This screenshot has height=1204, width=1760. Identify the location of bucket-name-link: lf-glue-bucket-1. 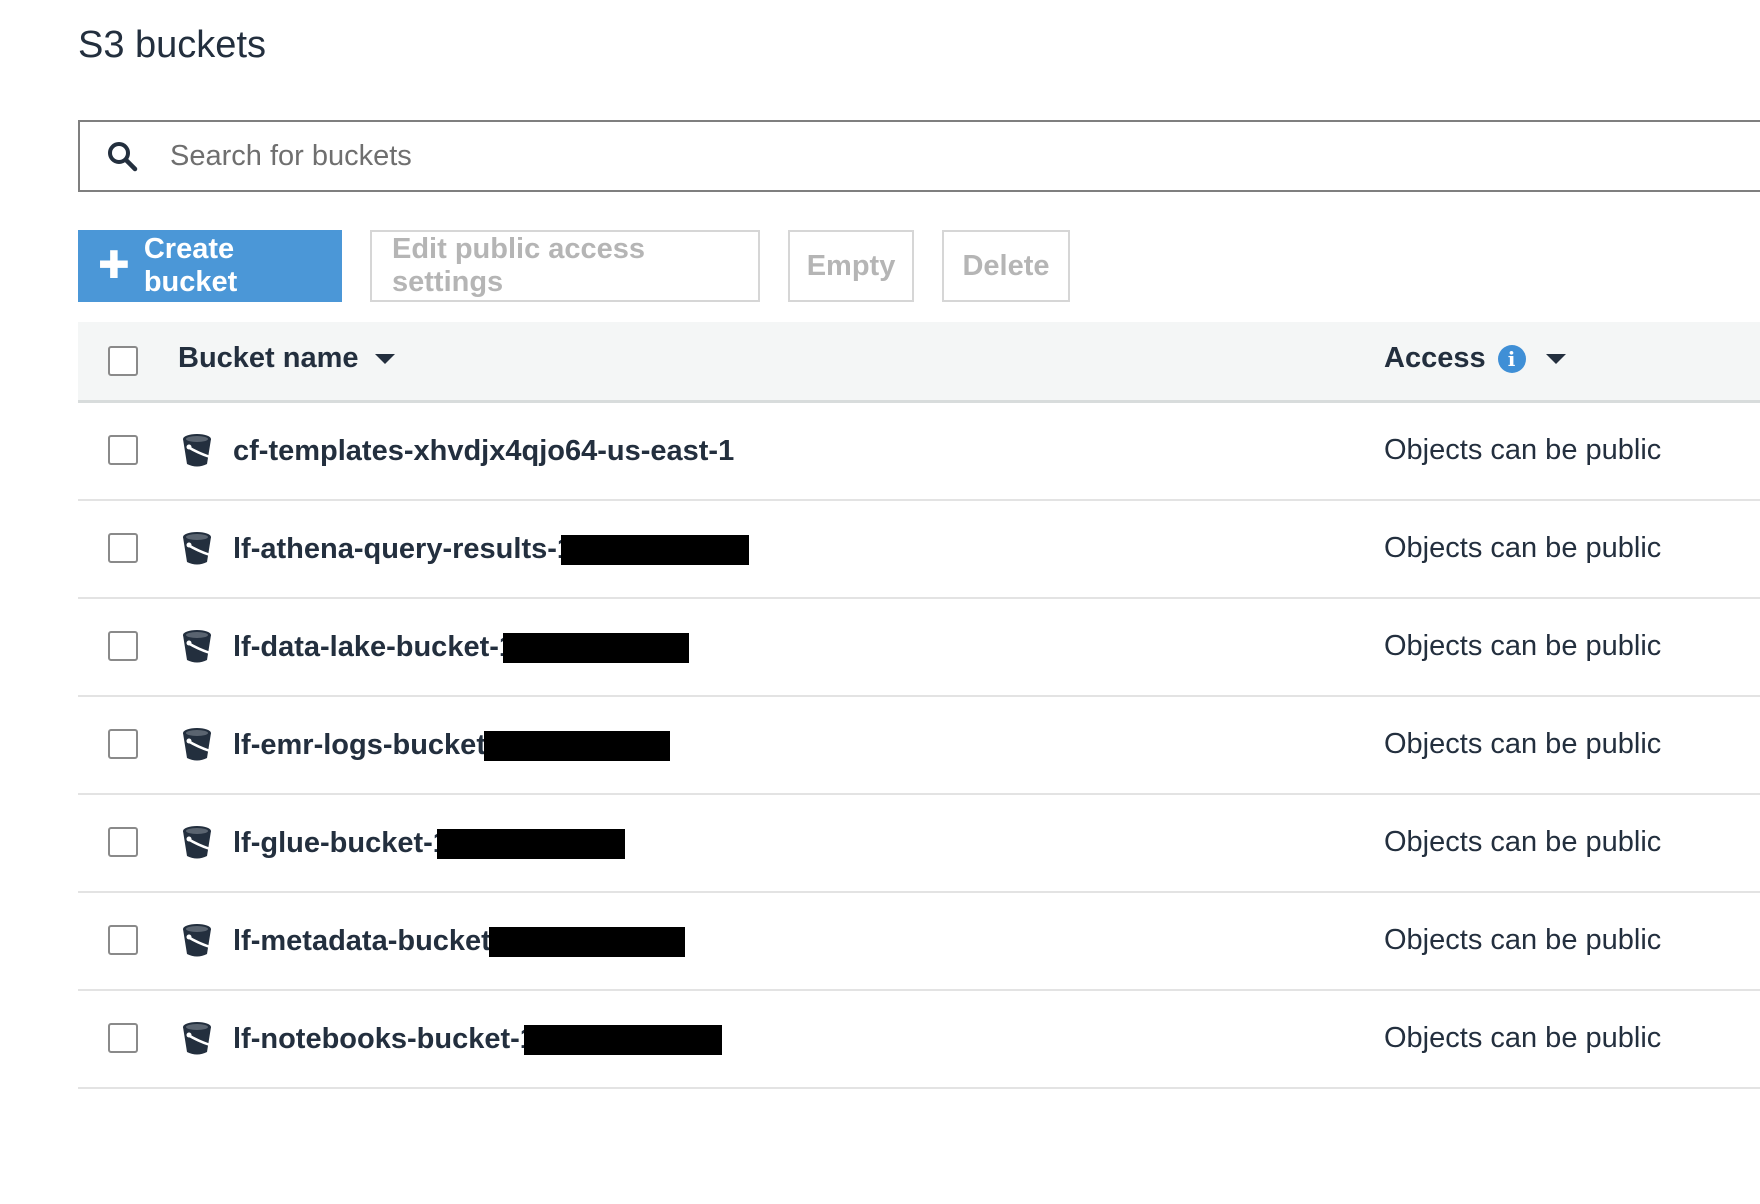
(429, 843).